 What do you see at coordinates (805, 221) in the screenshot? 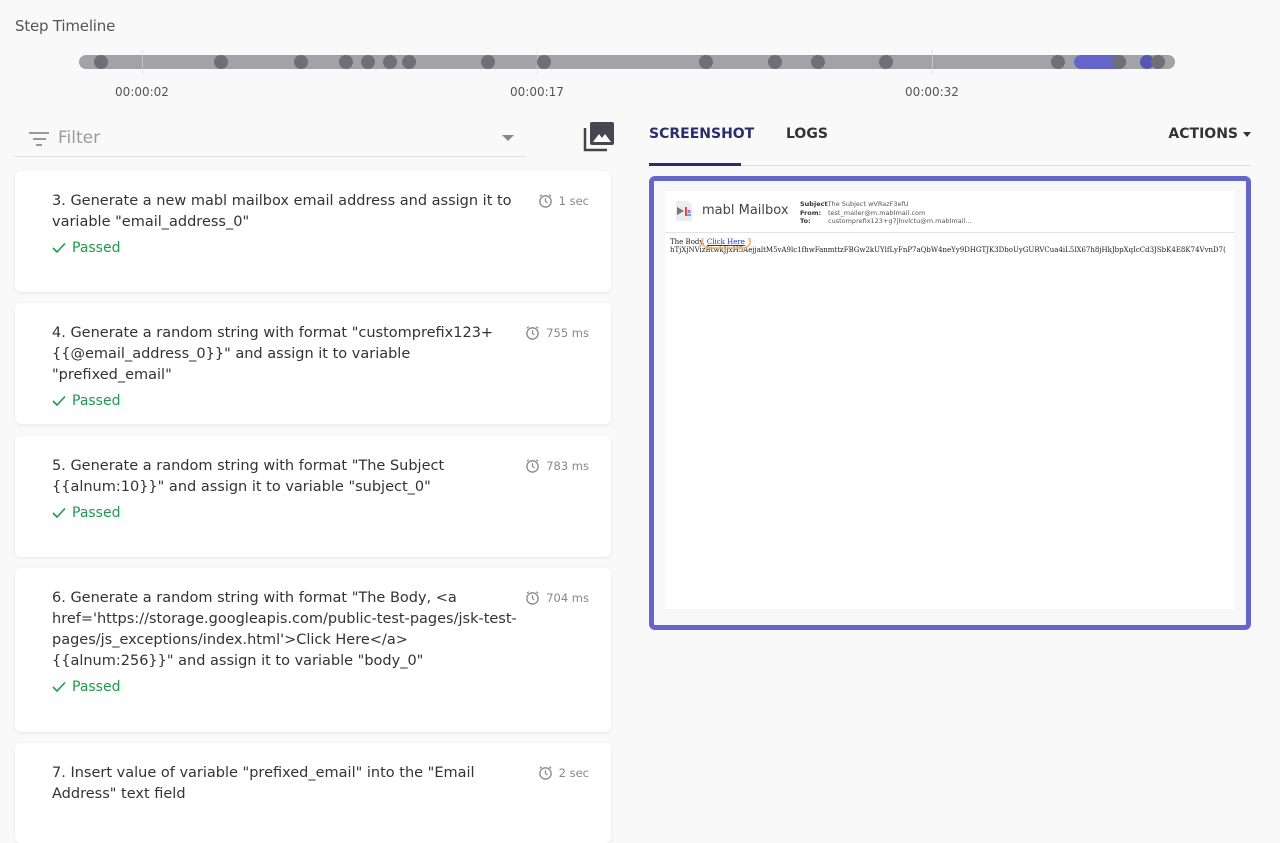
I see `to-label: To:` at bounding box center [805, 221].